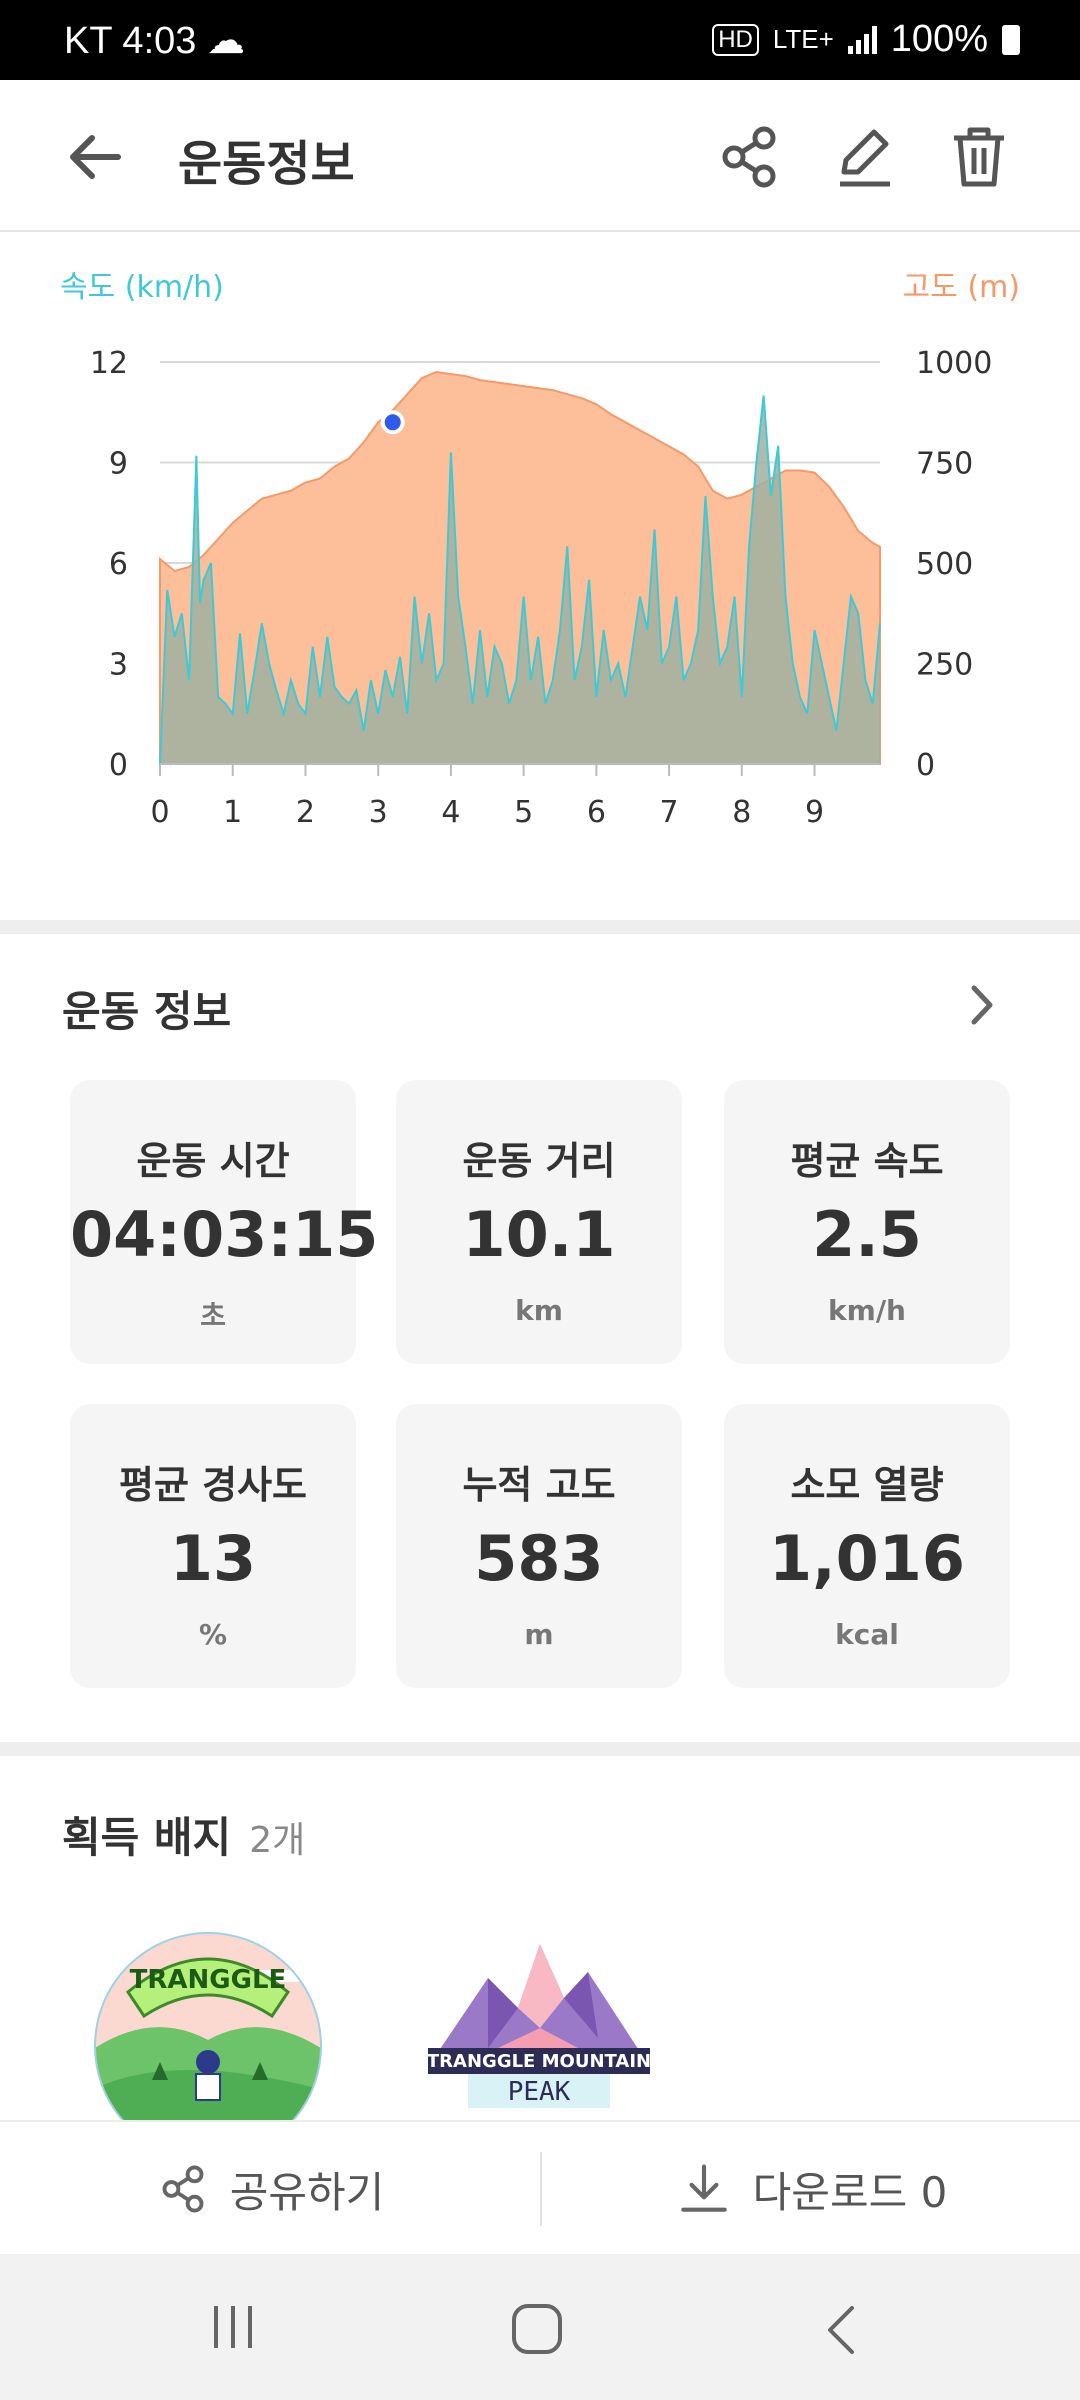 The width and height of the screenshot is (1080, 2400). I want to click on x-tick-label: 4, so click(450, 812).